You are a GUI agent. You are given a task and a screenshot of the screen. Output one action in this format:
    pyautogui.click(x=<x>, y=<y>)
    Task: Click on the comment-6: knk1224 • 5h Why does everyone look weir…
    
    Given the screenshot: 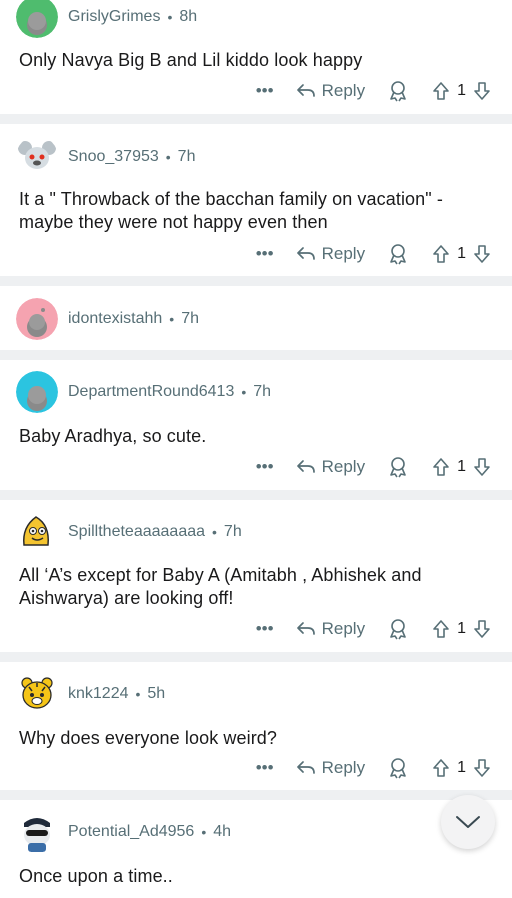 What is the action you would take?
    pyautogui.click(x=256, y=726)
    